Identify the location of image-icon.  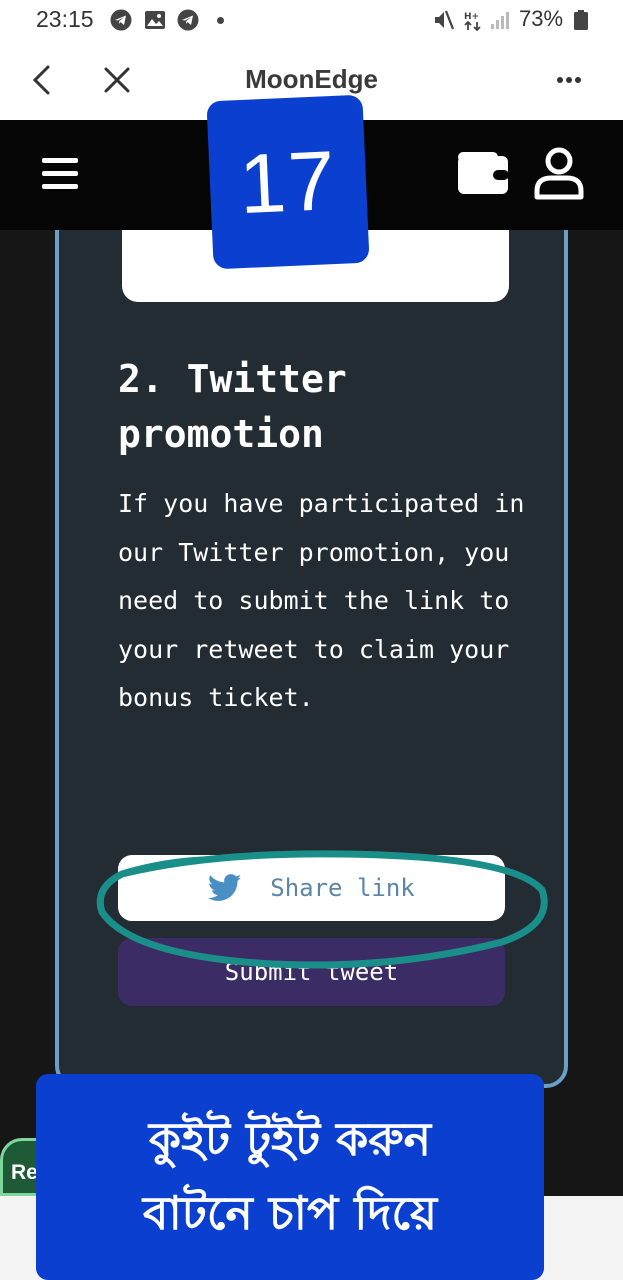
(155, 20).